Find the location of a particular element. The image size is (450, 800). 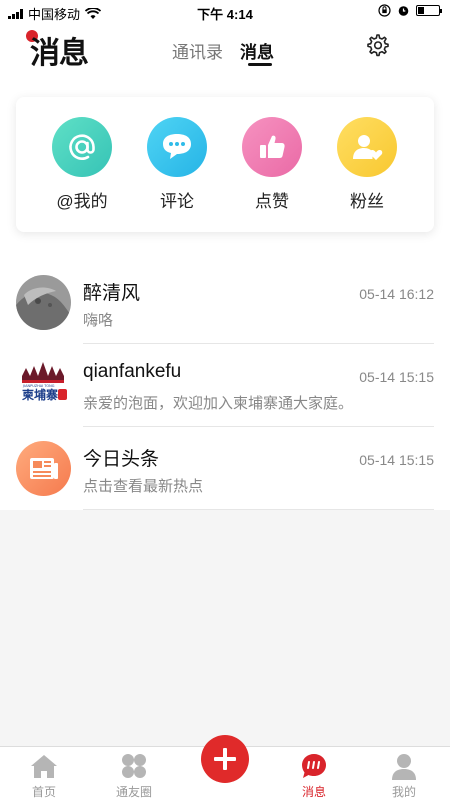

battery-icon is located at coordinates (429, 10).